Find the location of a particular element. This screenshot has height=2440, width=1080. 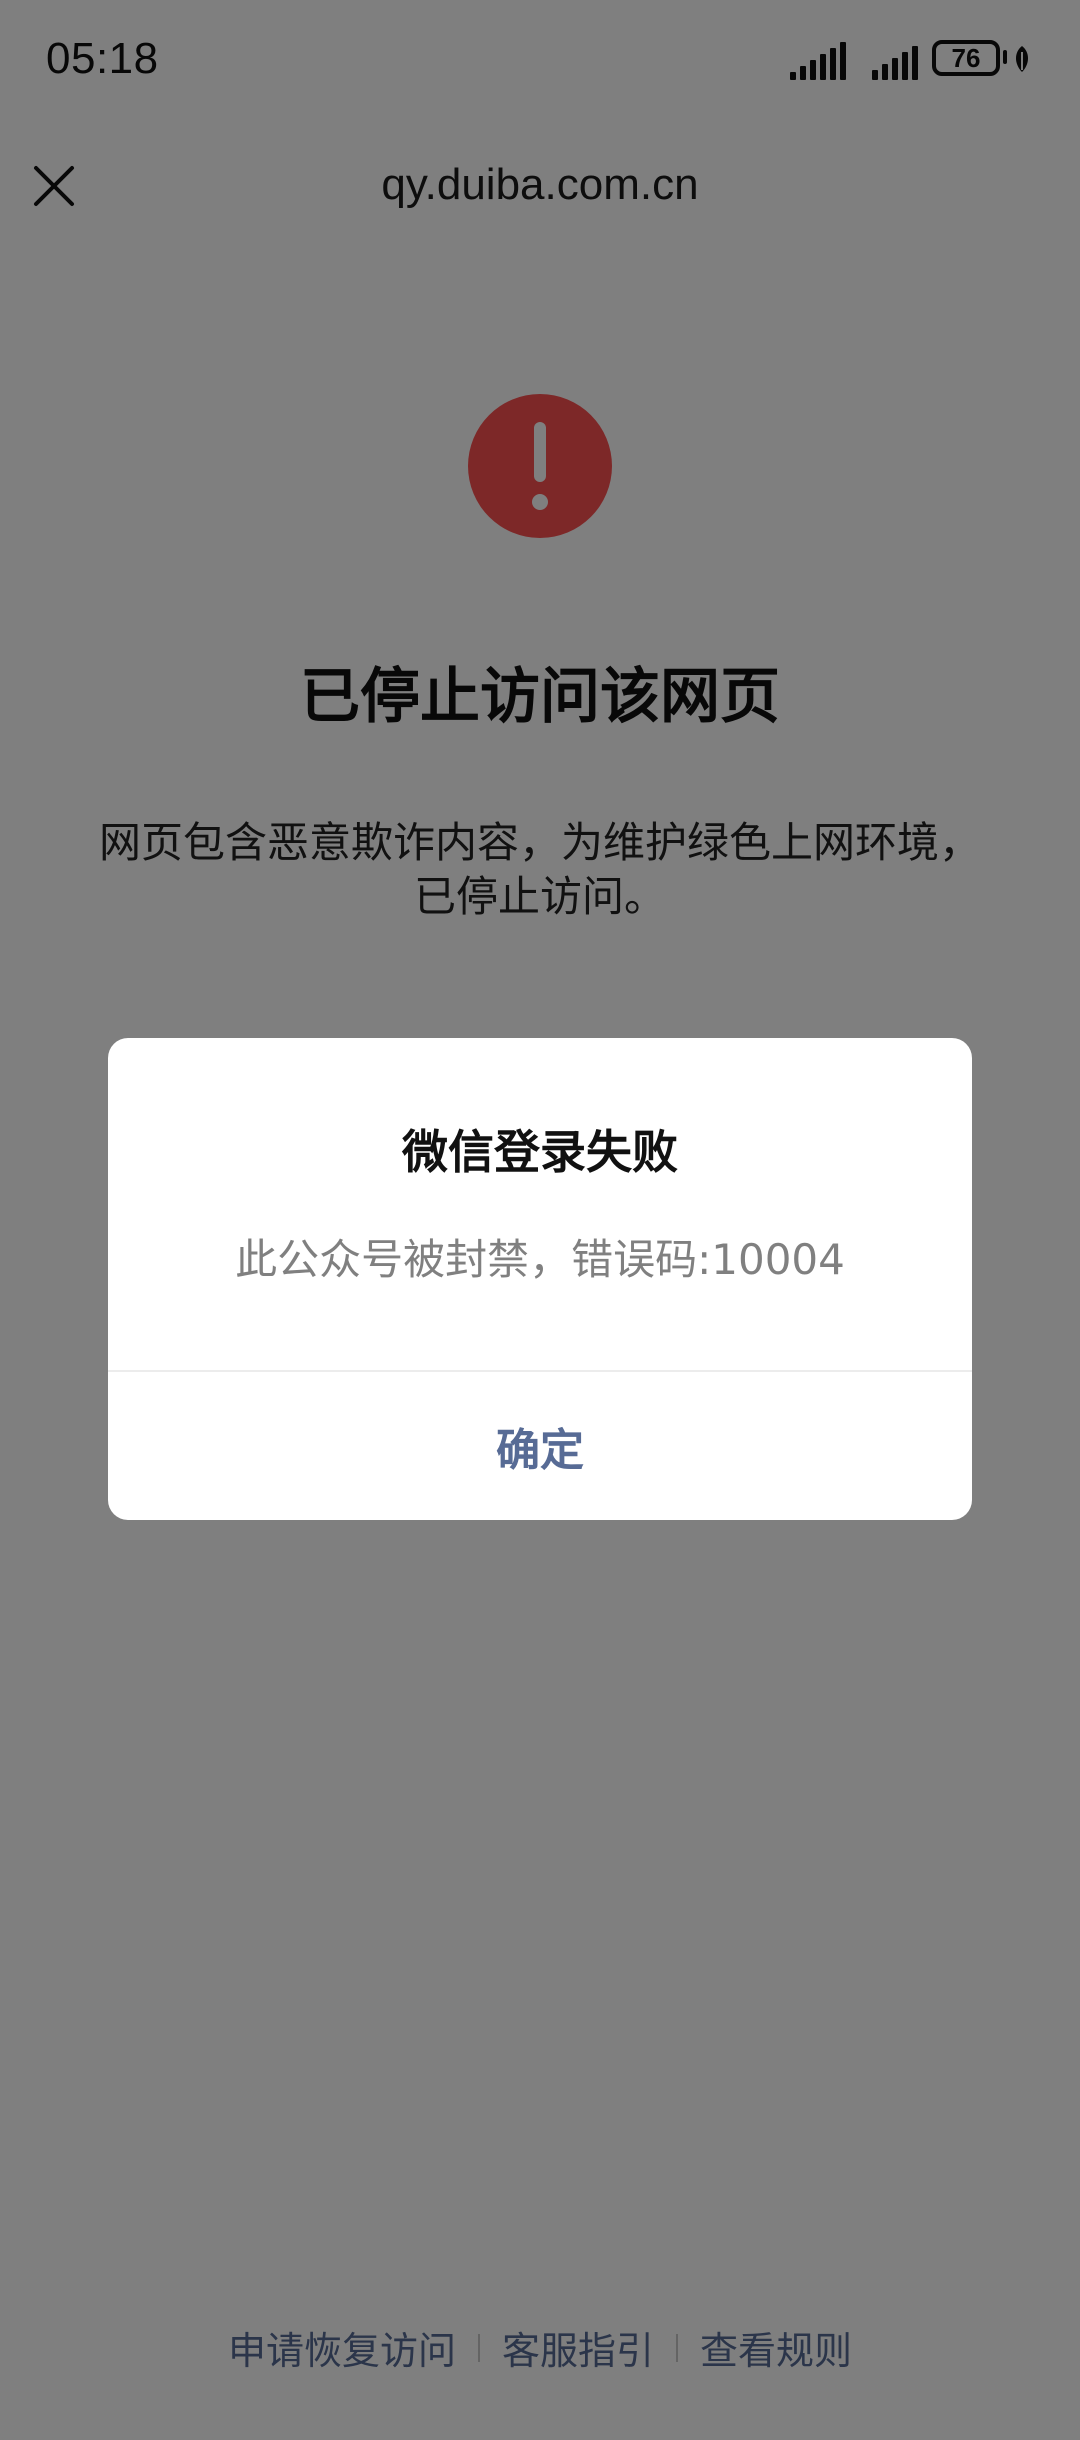

dialog-title: 微信登录失败 is located at coordinates (540, 1152).